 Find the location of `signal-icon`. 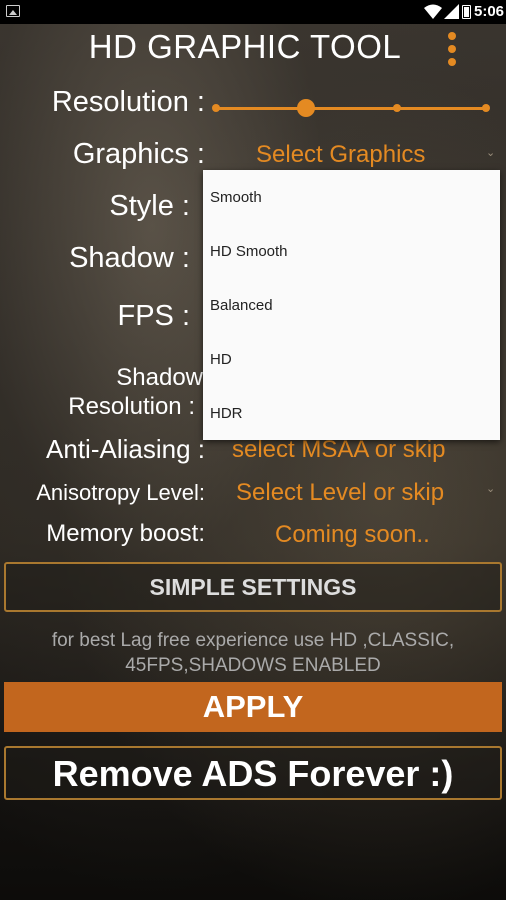

signal-icon is located at coordinates (451, 11).